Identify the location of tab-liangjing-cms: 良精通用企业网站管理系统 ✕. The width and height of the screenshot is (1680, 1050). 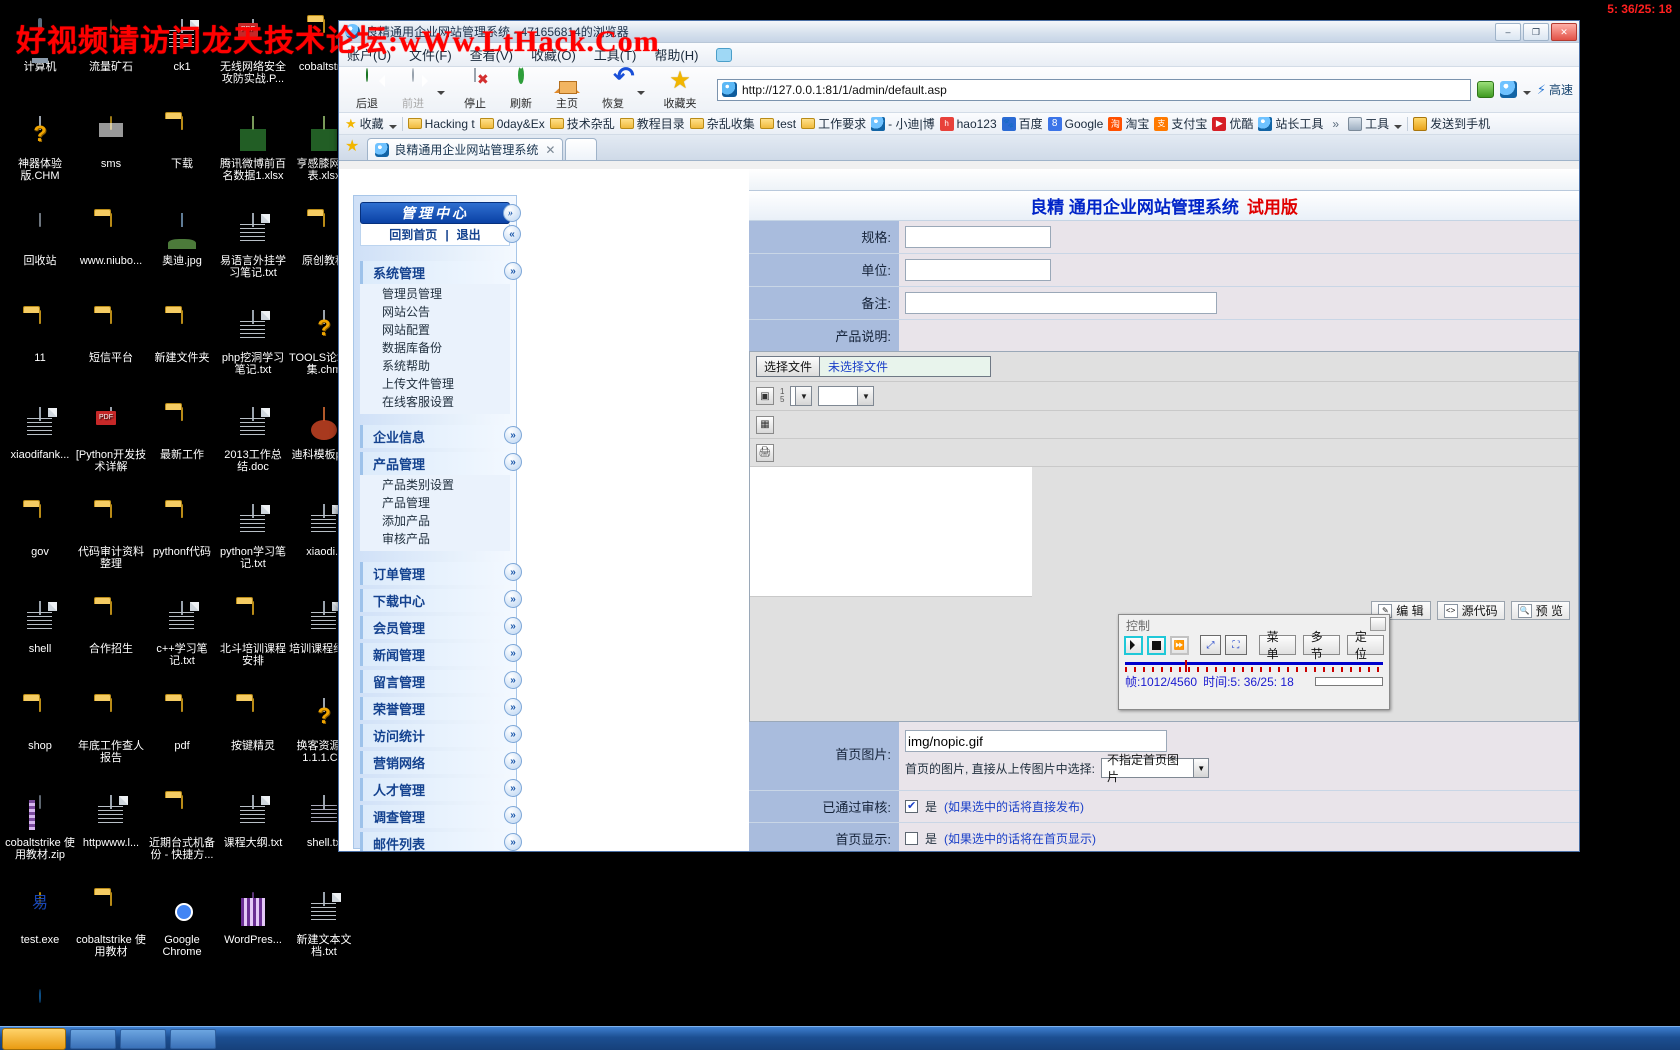
(465, 149).